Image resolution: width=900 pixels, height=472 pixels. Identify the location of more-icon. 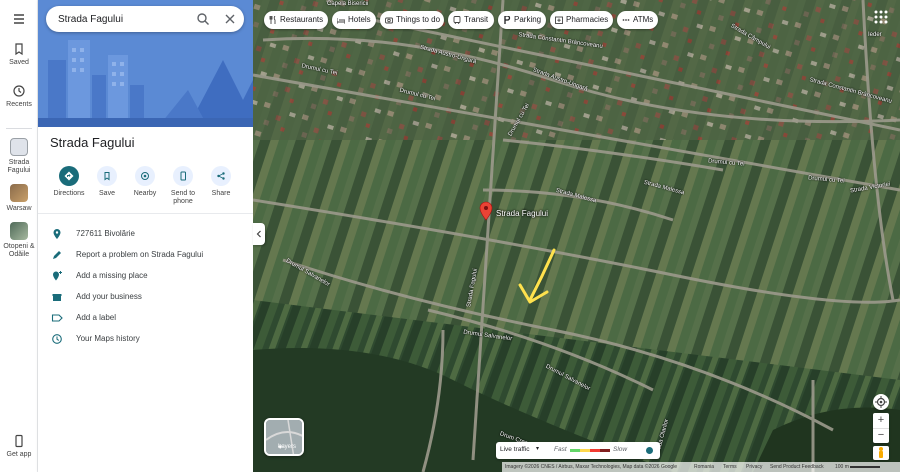
(626, 20).